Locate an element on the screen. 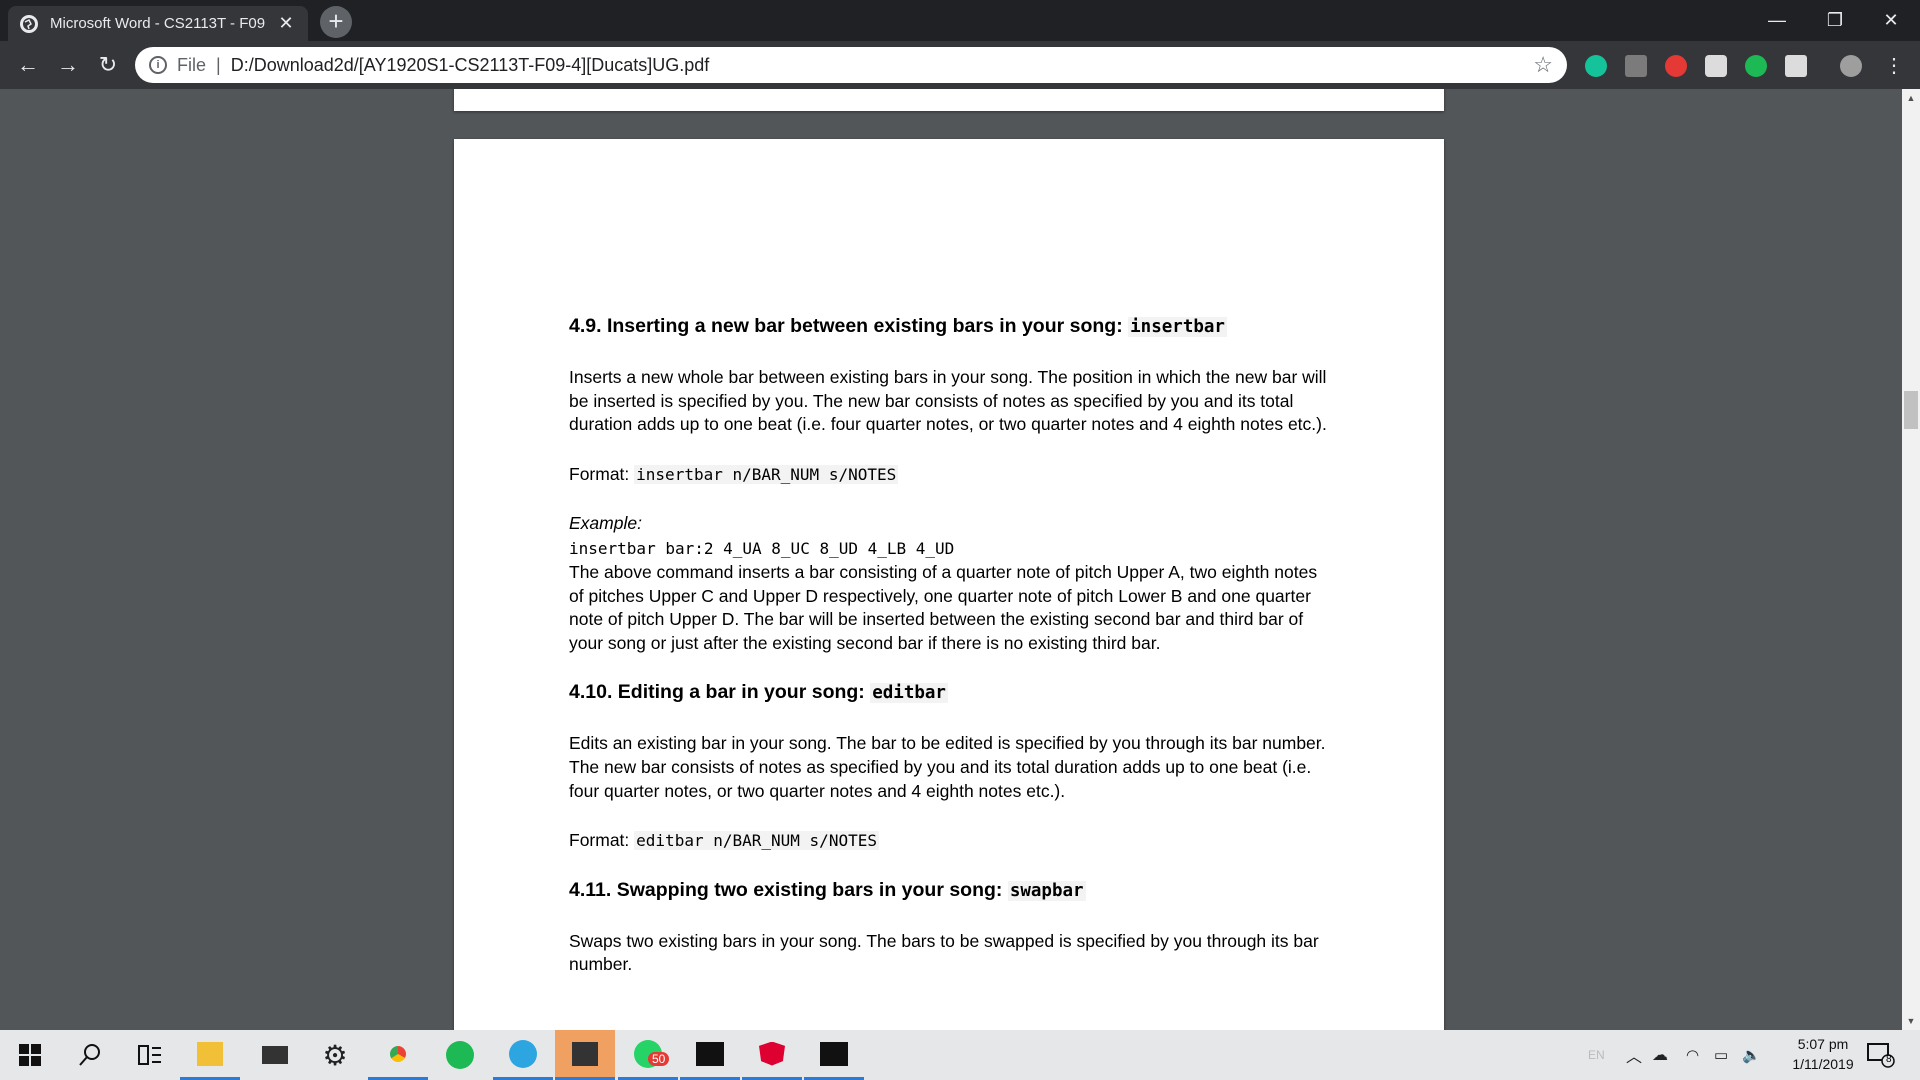 The height and width of the screenshot is (1080, 1920). previous-page is located at coordinates (949, 100).